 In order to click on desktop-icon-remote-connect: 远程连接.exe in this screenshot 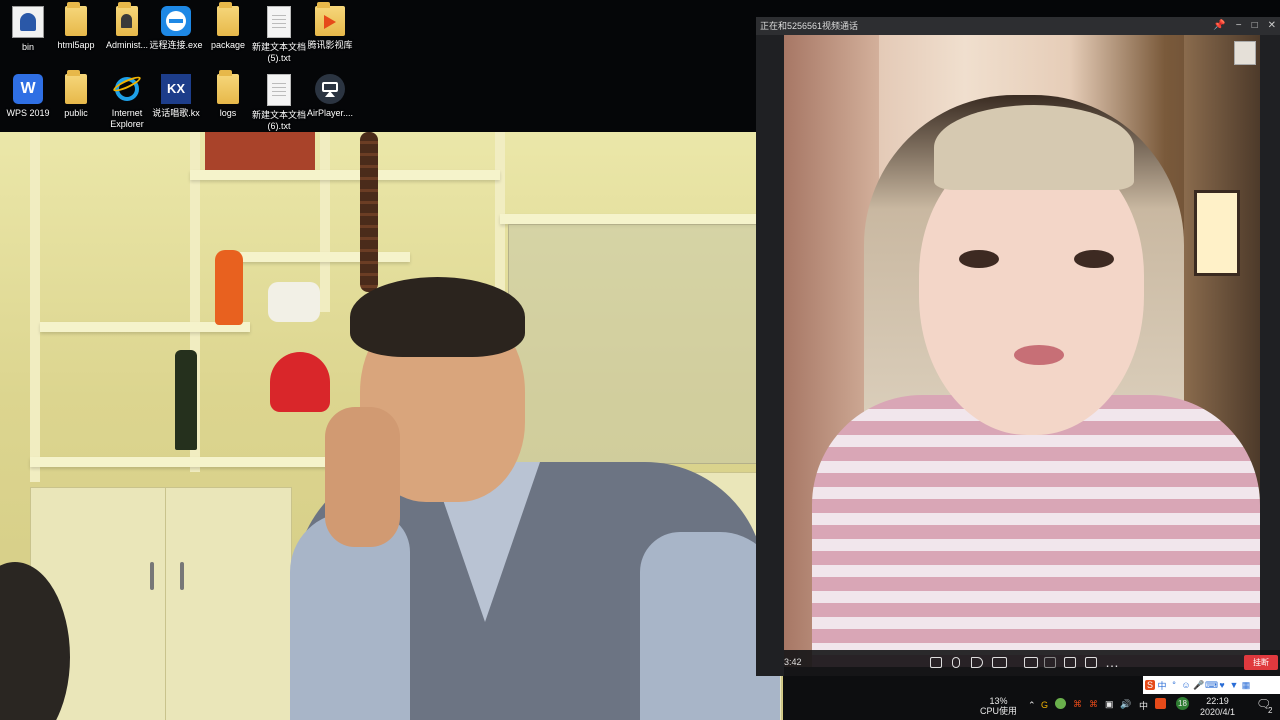, I will do `click(176, 28)`.